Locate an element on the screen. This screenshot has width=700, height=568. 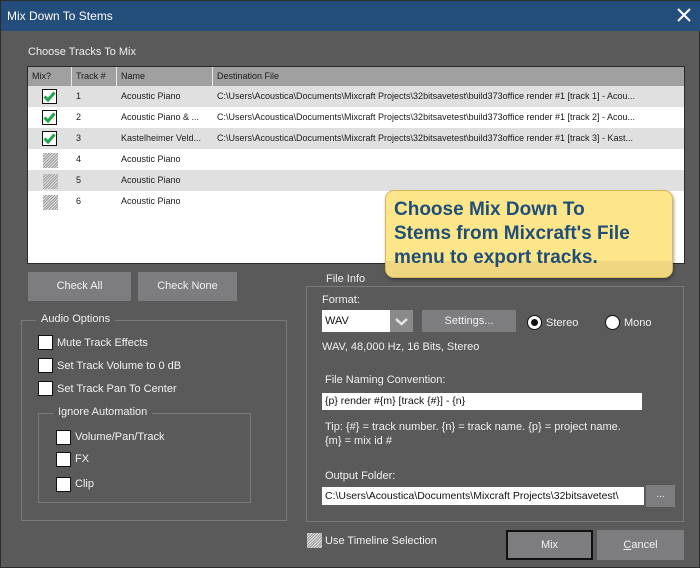
chevron-down-icon is located at coordinates (401, 322).